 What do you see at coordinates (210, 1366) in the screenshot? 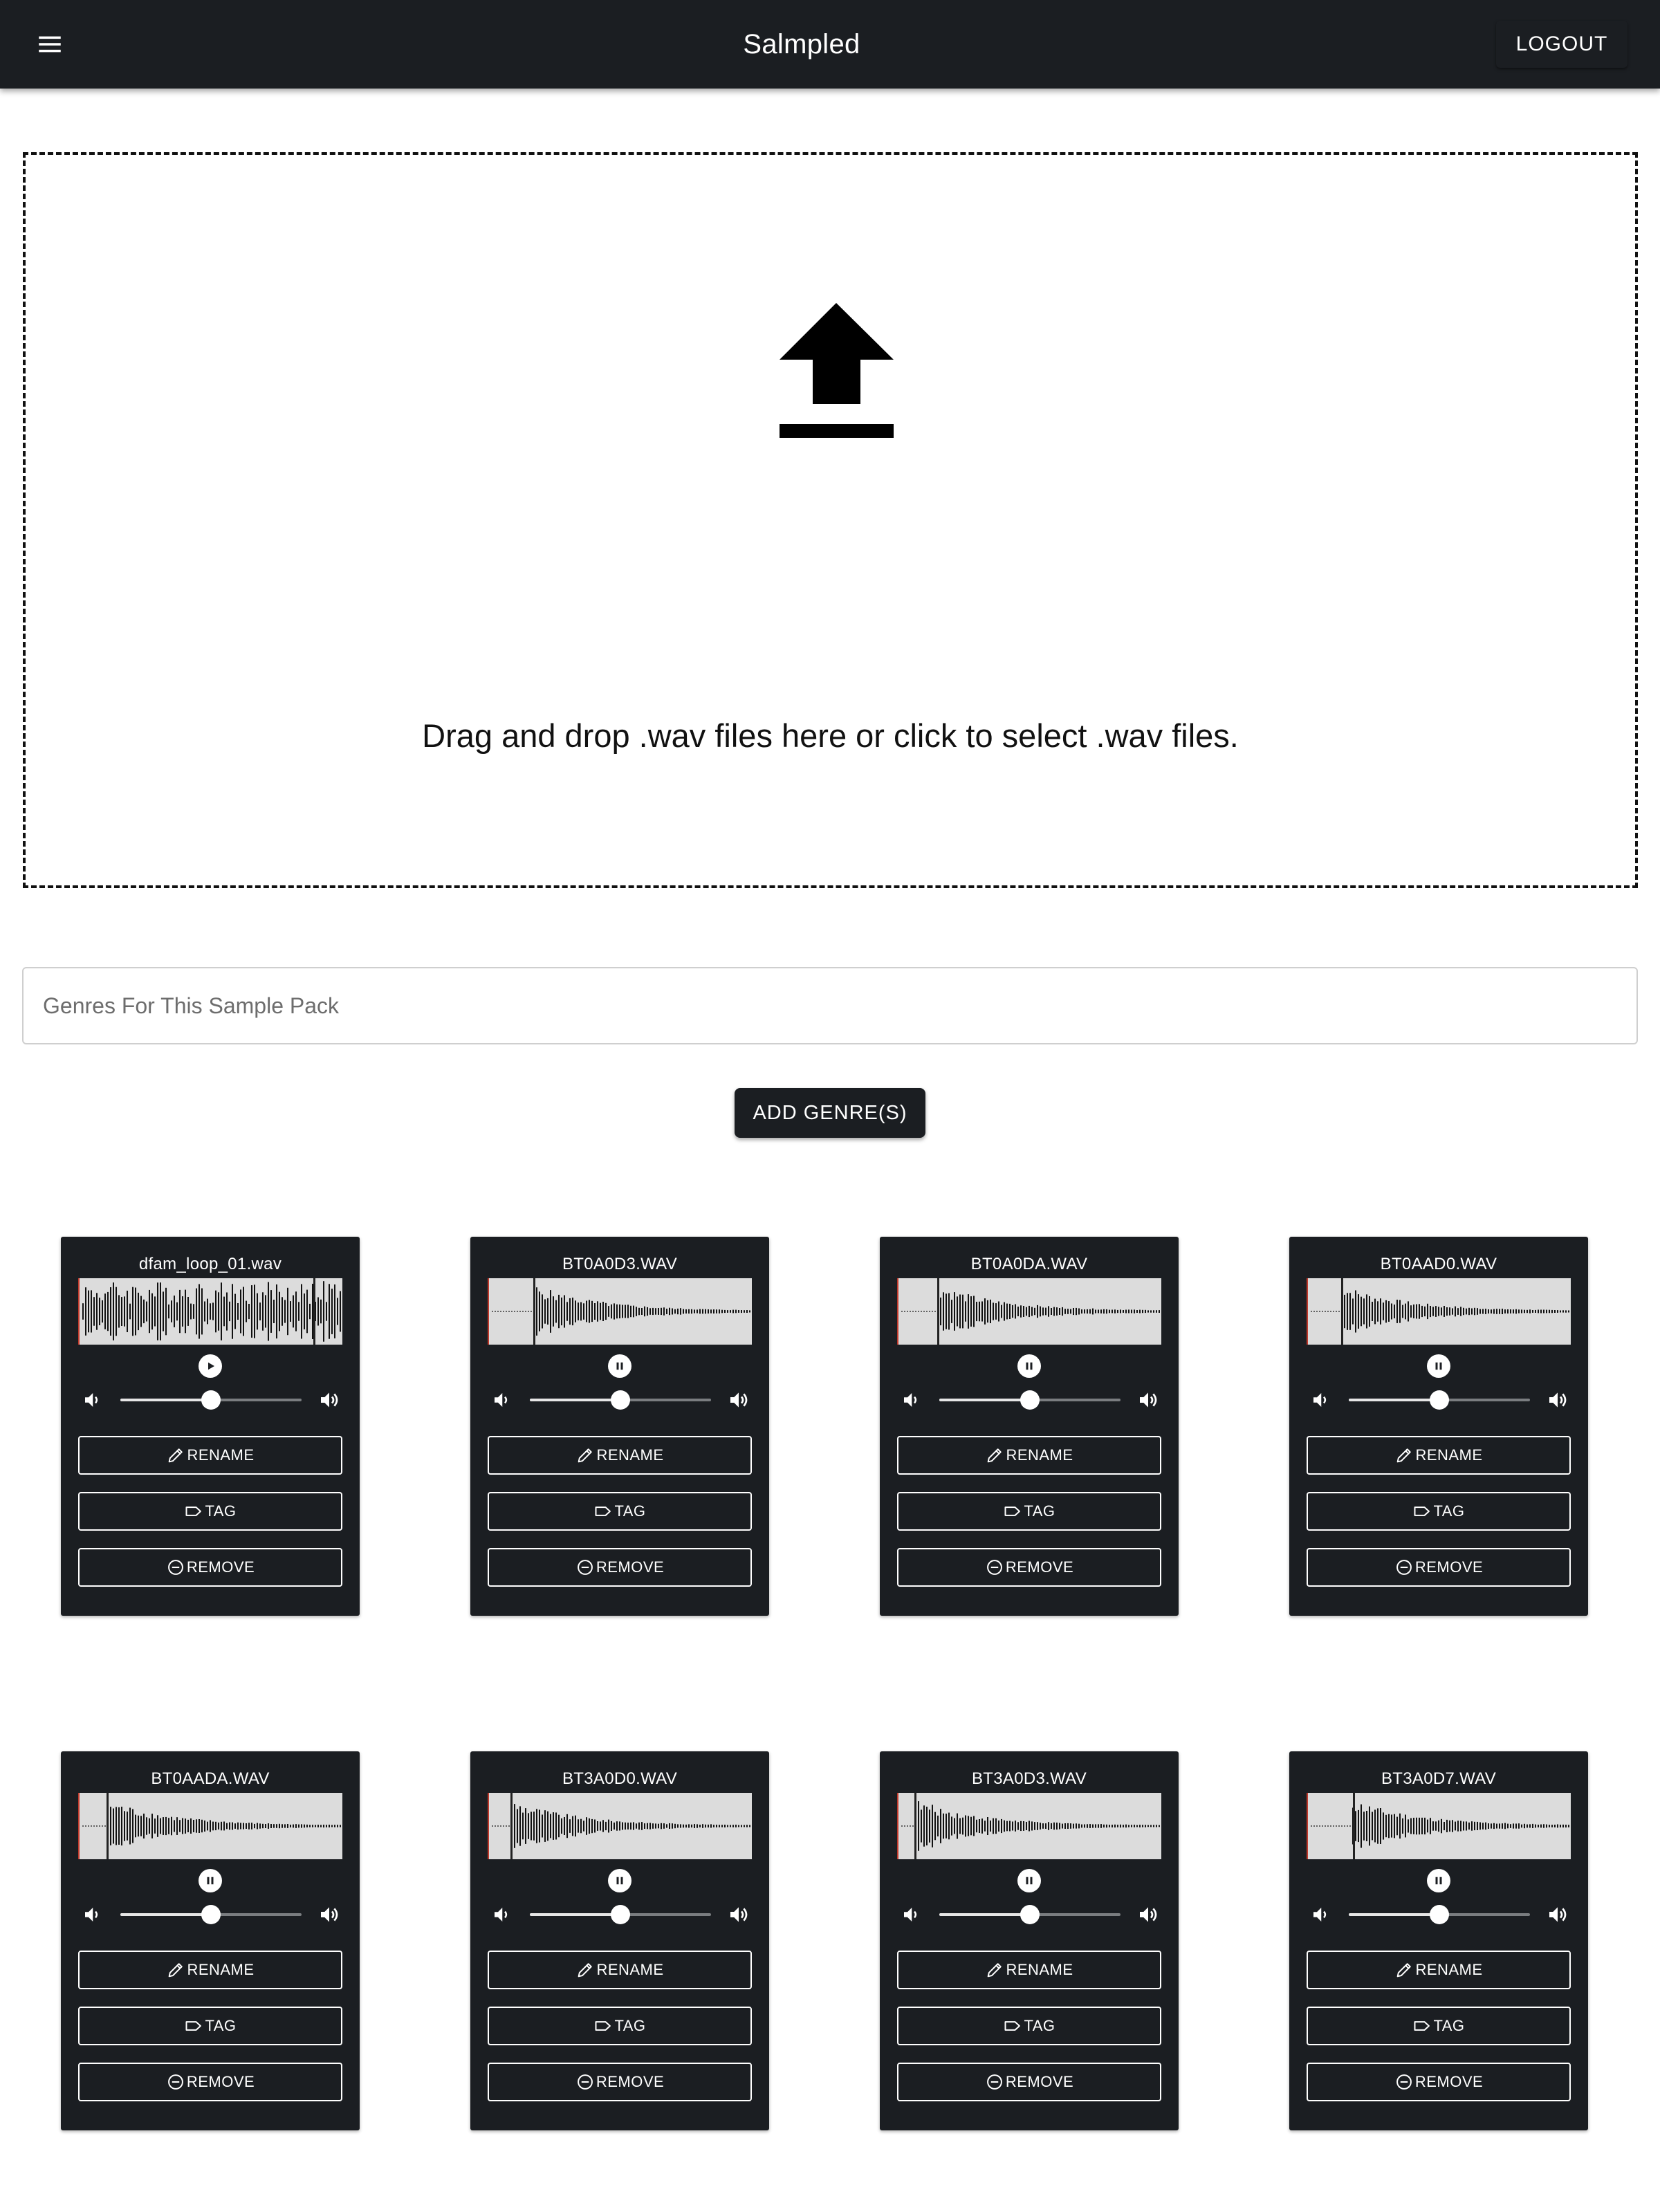
I see `play-button` at bounding box center [210, 1366].